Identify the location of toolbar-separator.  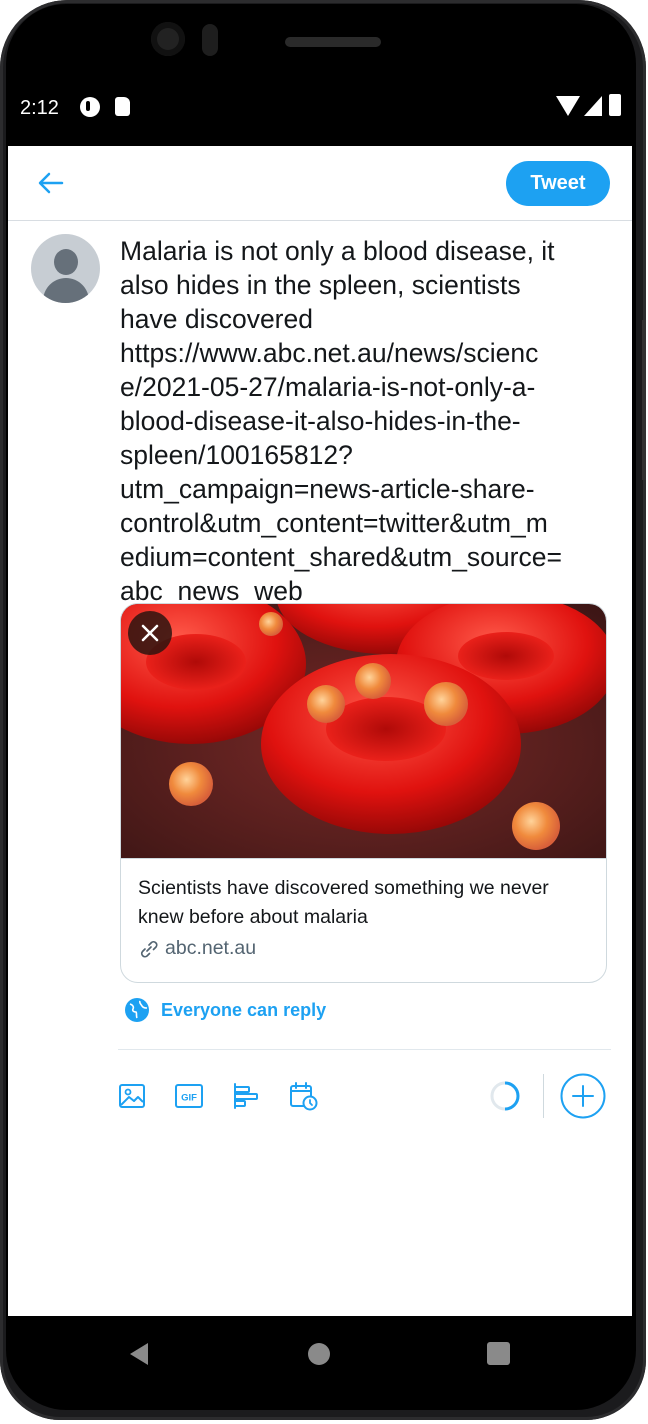
(543, 1096).